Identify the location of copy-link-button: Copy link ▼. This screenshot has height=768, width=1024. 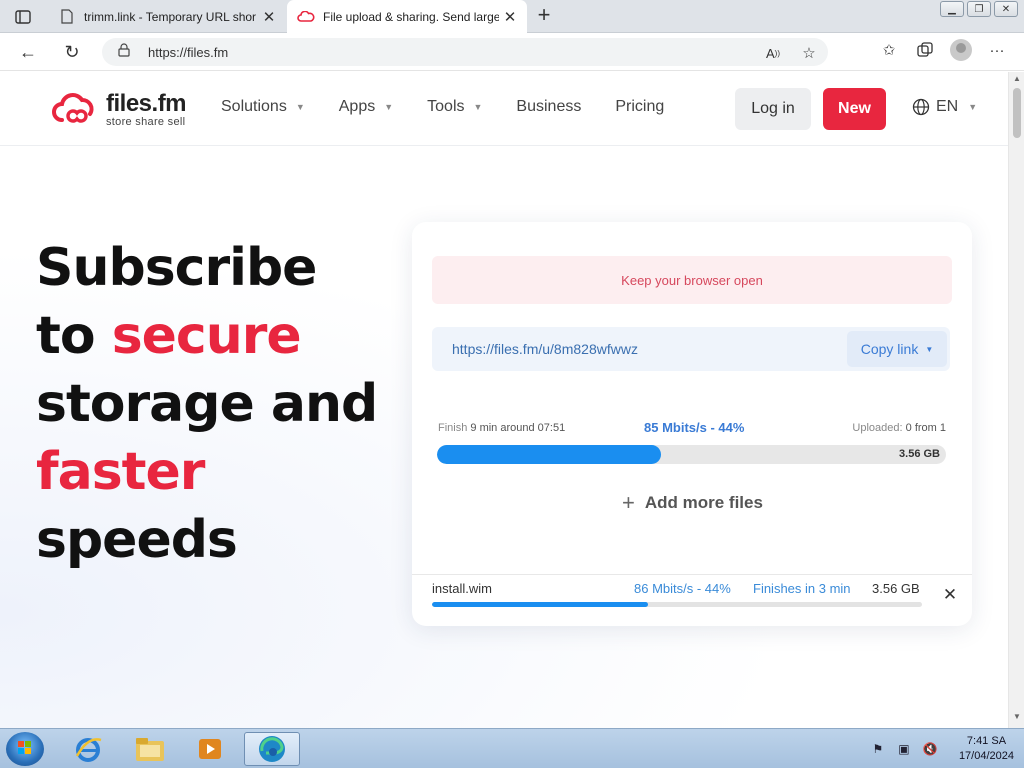
(897, 349).